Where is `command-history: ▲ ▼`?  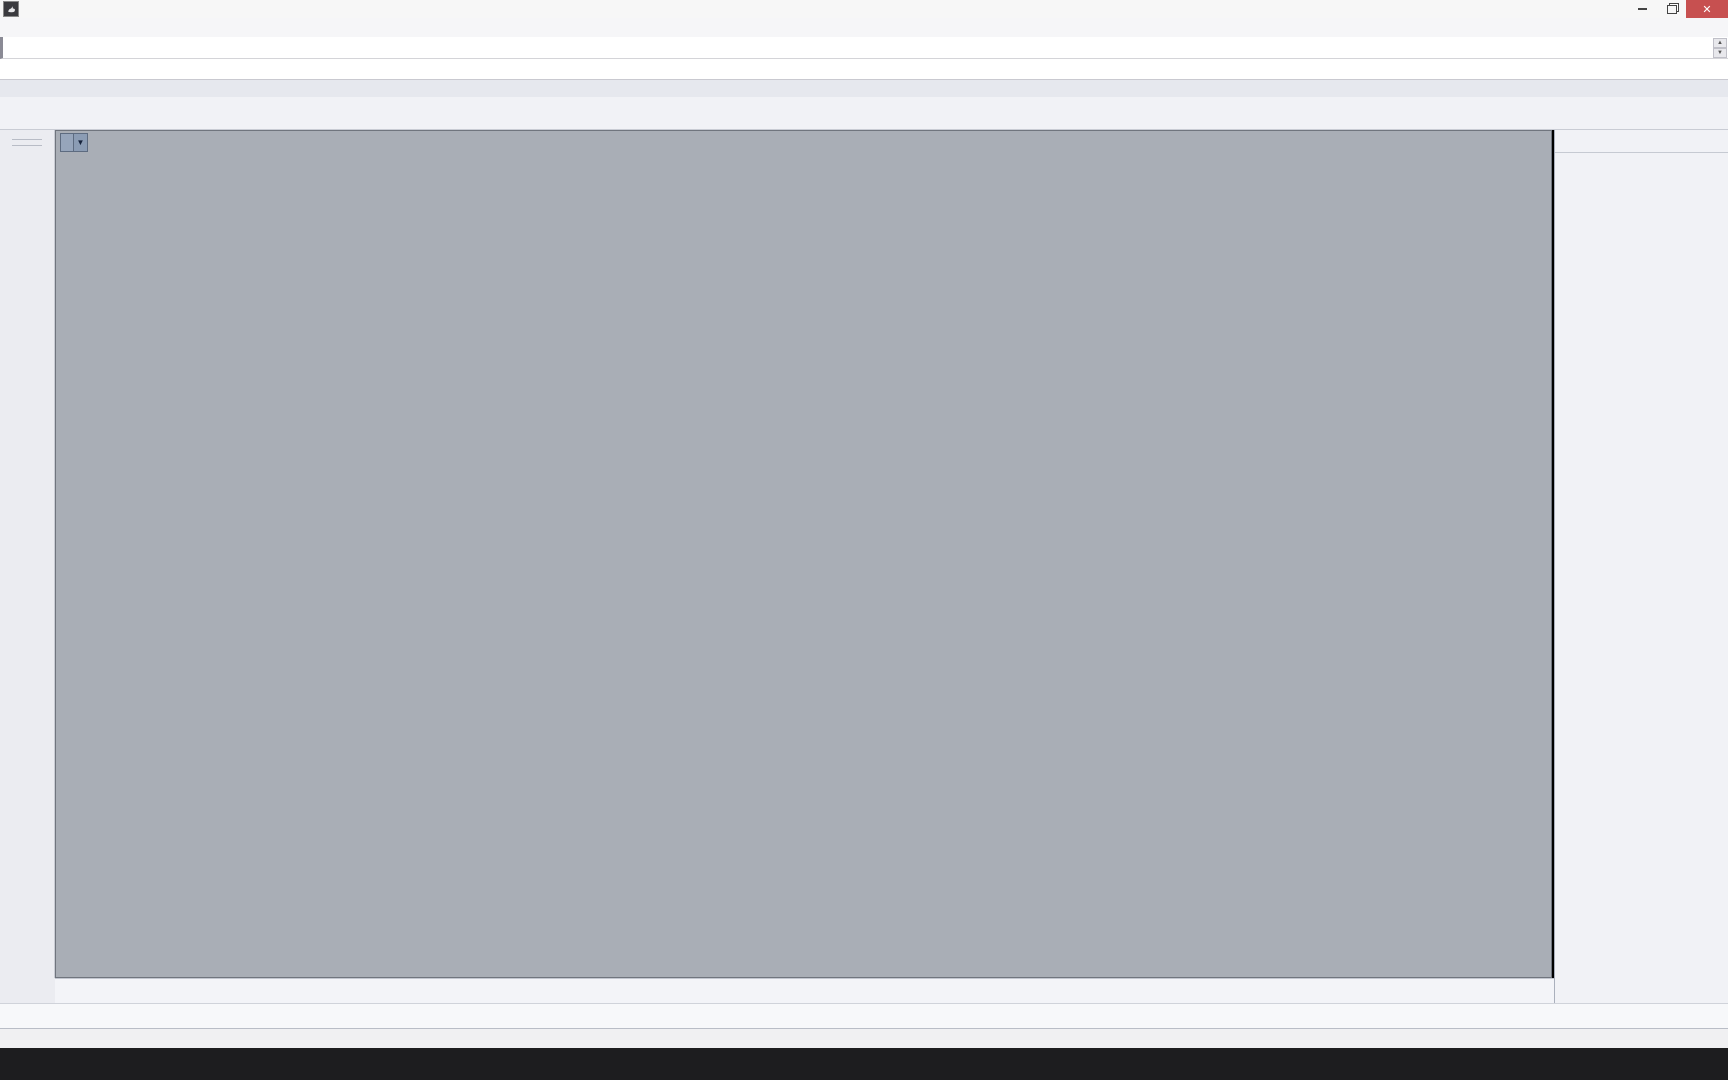 command-history: ▲ ▼ is located at coordinates (864, 48).